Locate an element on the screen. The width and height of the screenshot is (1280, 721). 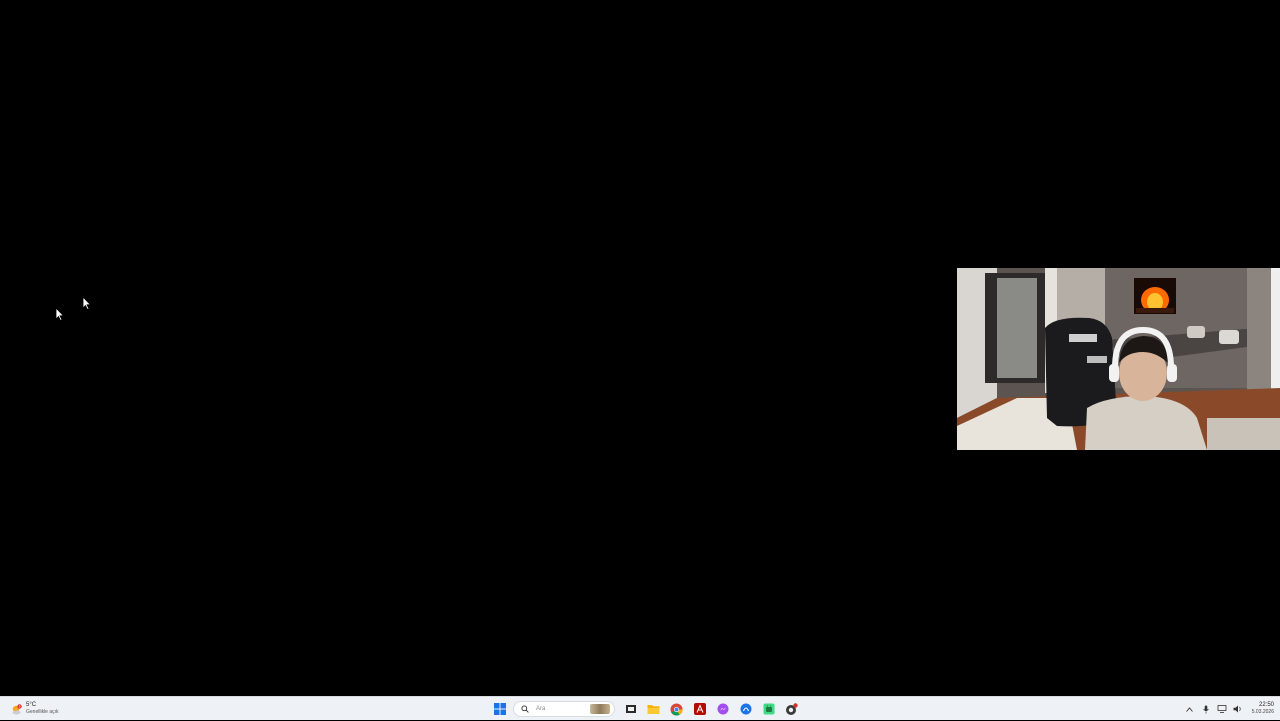
clock: 22:50 5.03.2026 is located at coordinates (1263, 709).